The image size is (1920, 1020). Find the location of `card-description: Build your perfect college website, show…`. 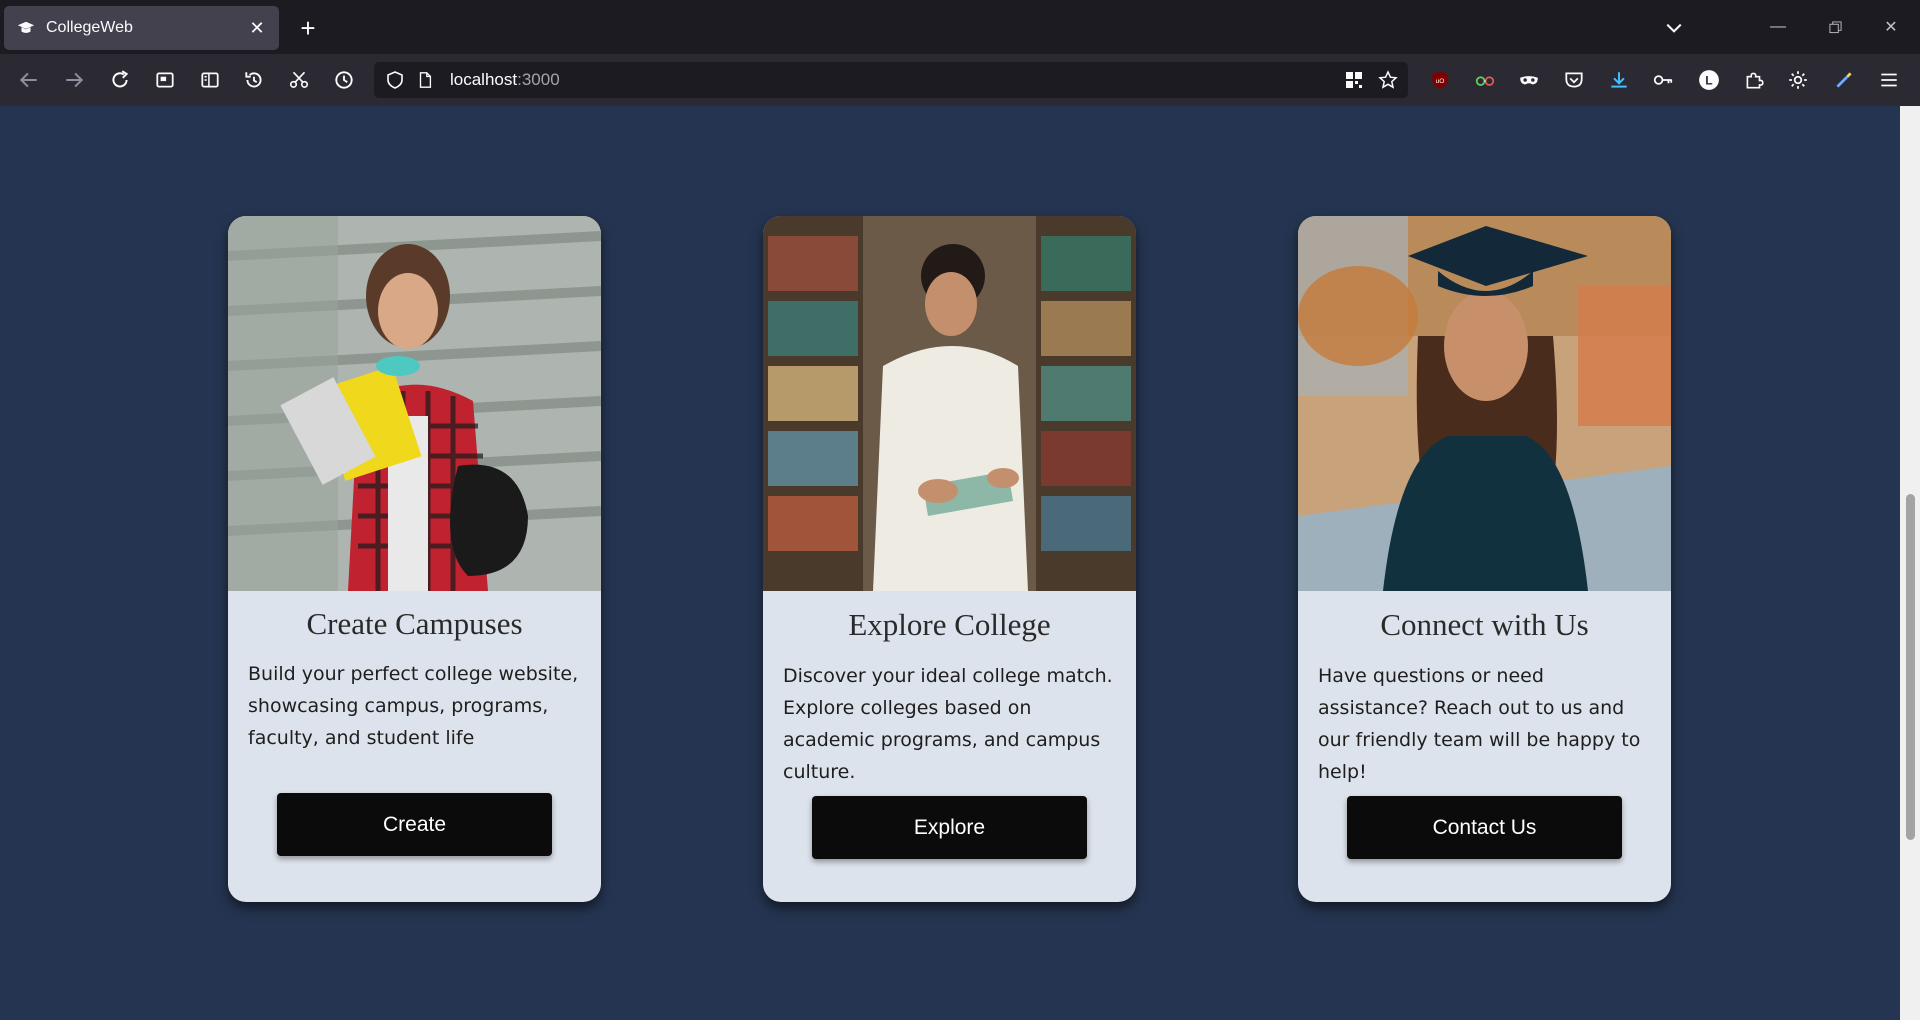

card-description: Build your perfect college website, show… is located at coordinates (413, 706).